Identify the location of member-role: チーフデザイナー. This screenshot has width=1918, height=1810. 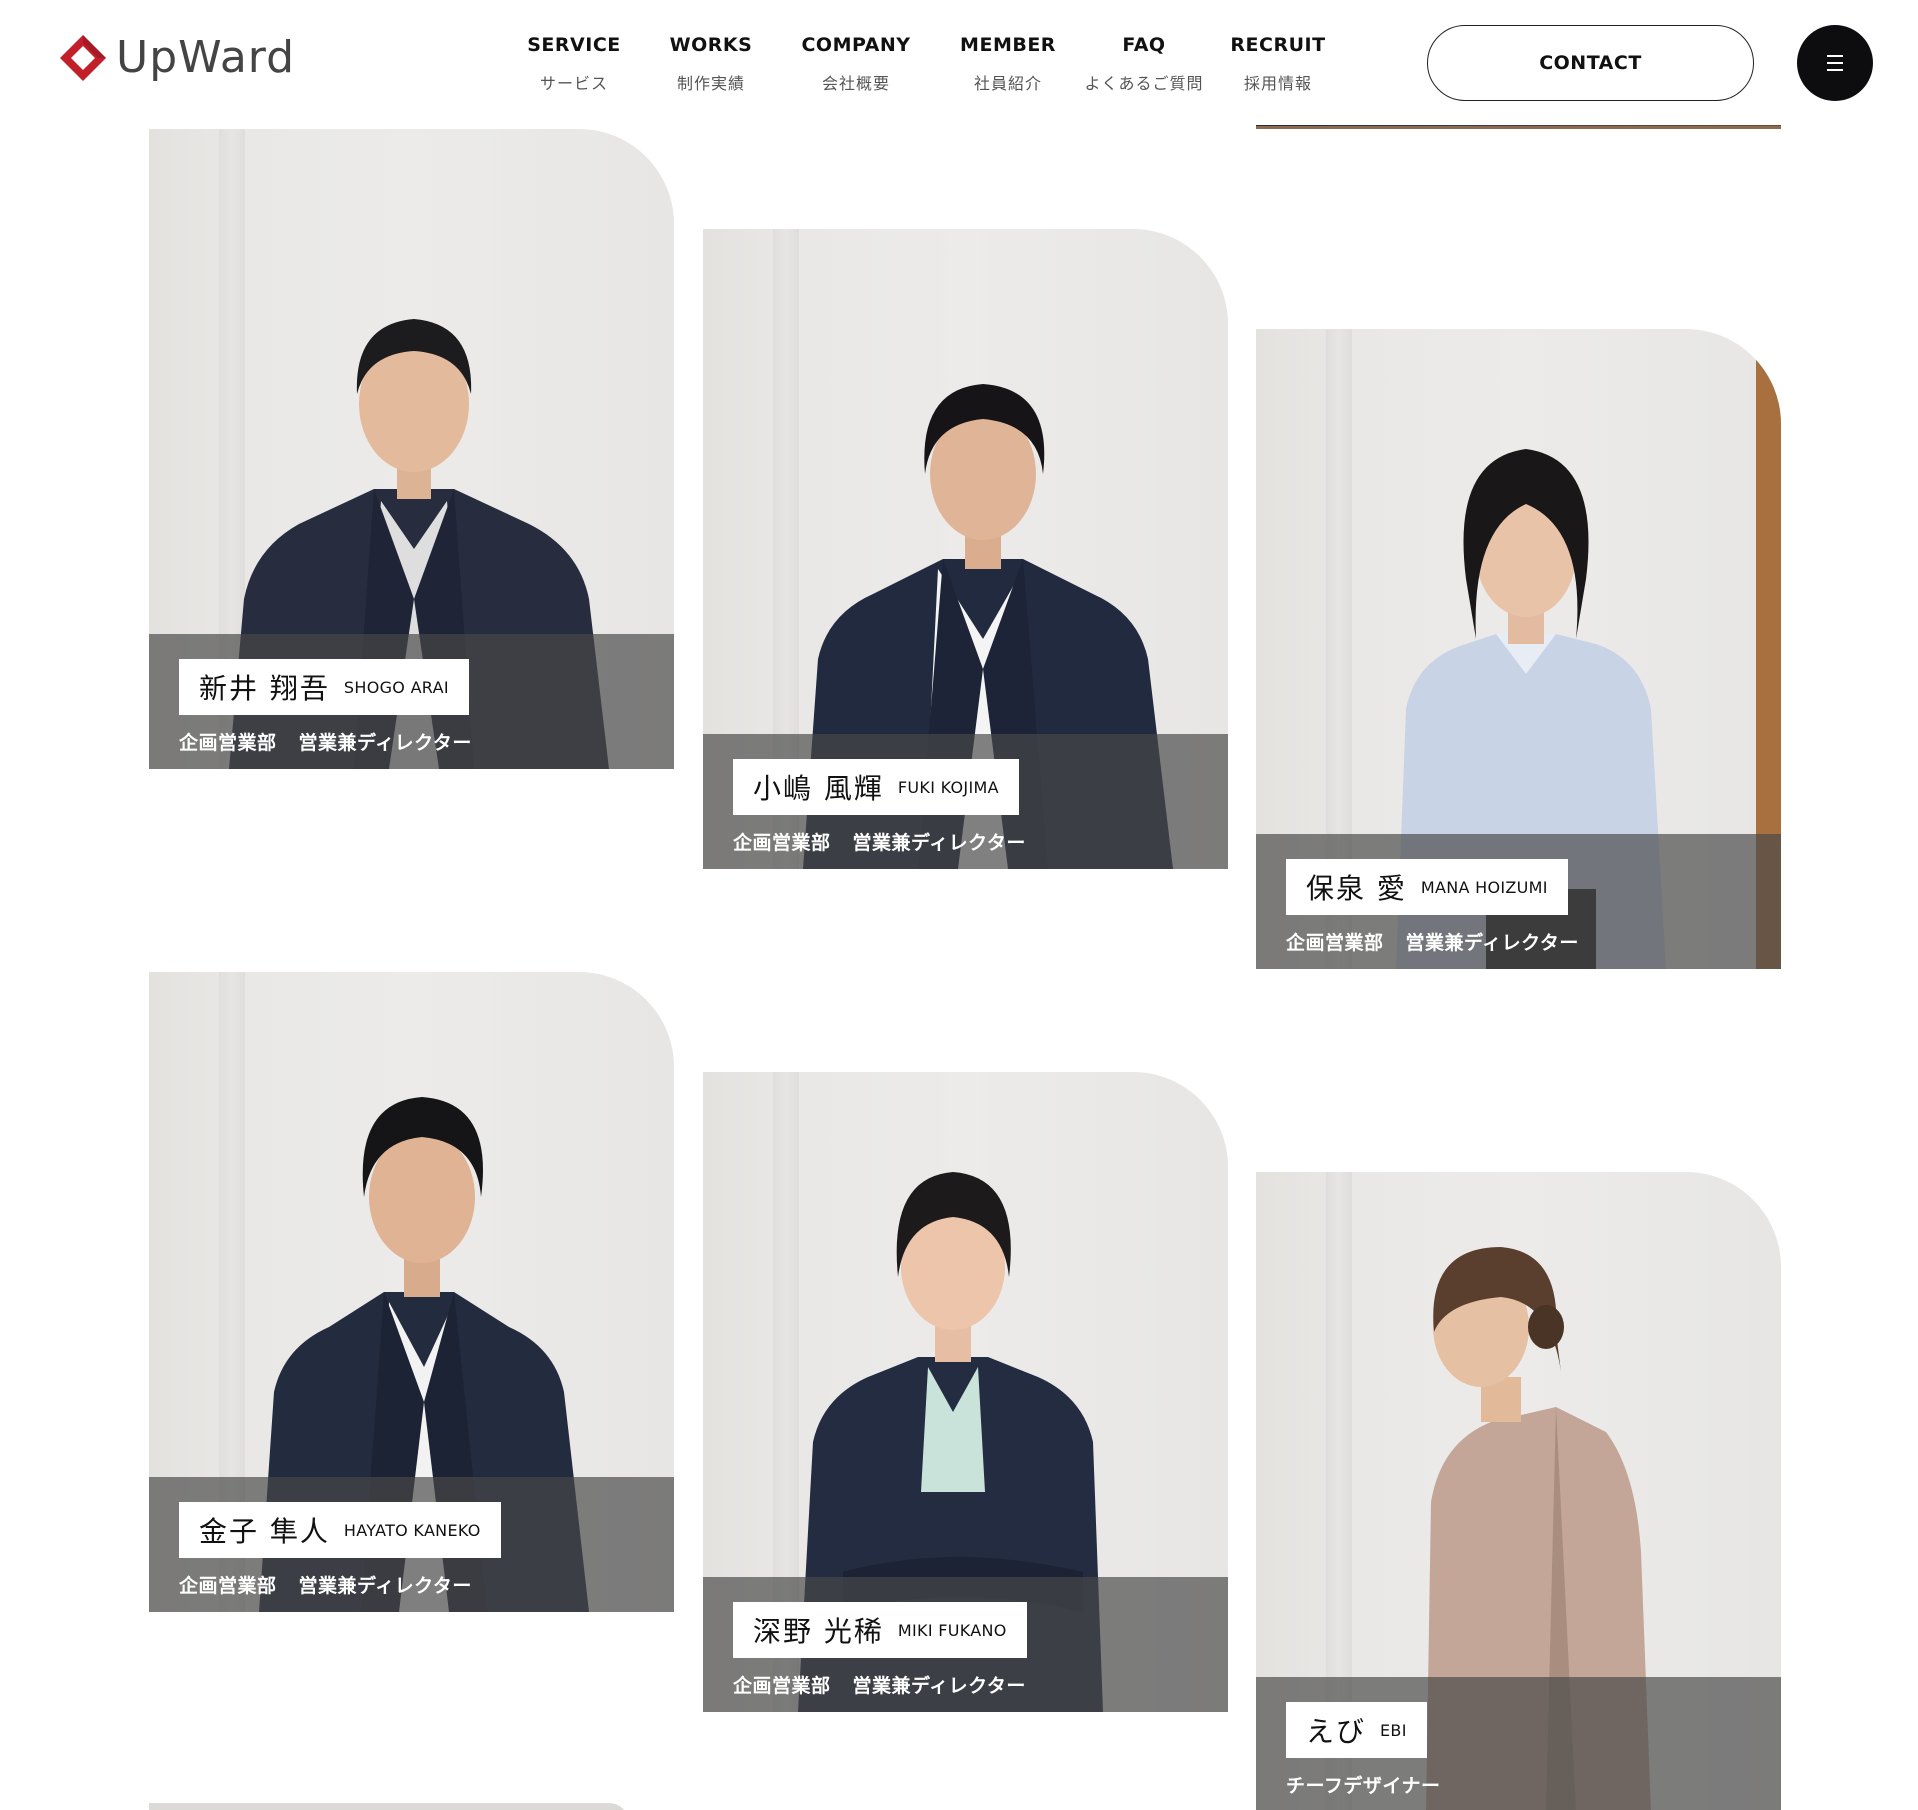
(1363, 1784).